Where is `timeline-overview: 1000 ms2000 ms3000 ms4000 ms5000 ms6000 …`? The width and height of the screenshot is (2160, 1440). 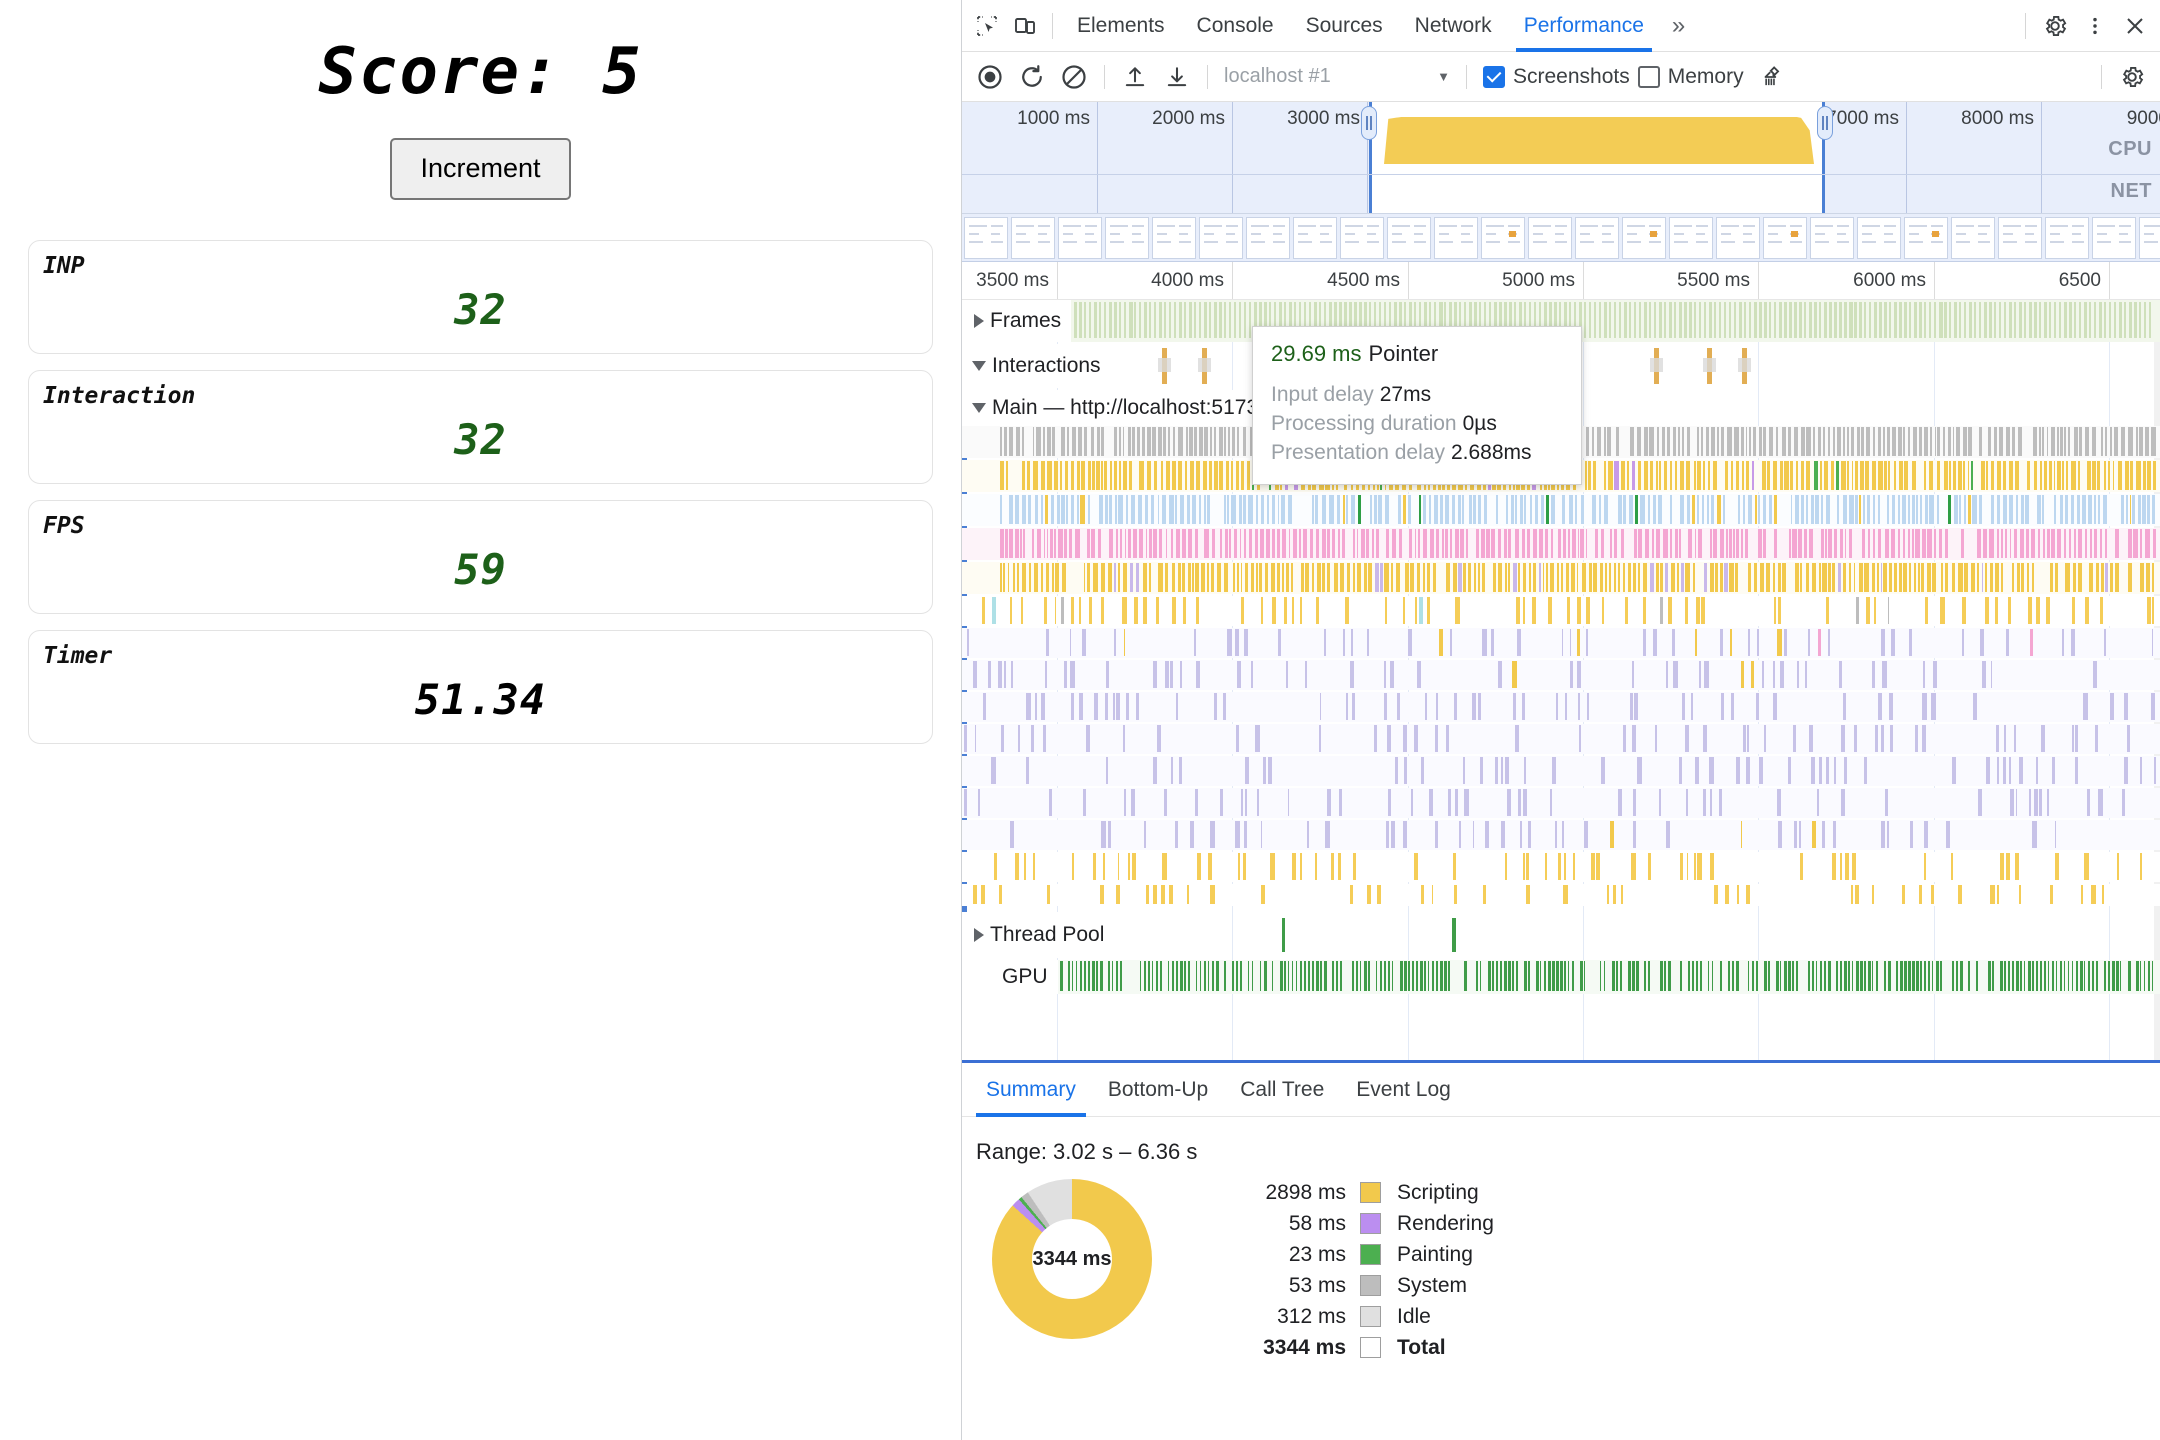
timeline-overview: 1000 ms2000 ms3000 ms4000 ms5000 ms6000 … is located at coordinates (1561, 158).